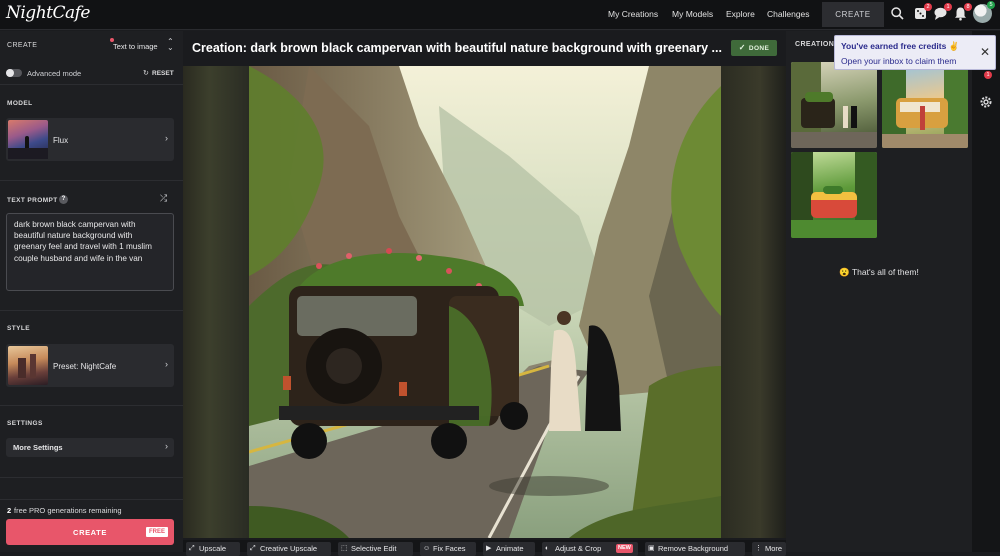  I want to click on dice-icon: 2, so click(922, 12).